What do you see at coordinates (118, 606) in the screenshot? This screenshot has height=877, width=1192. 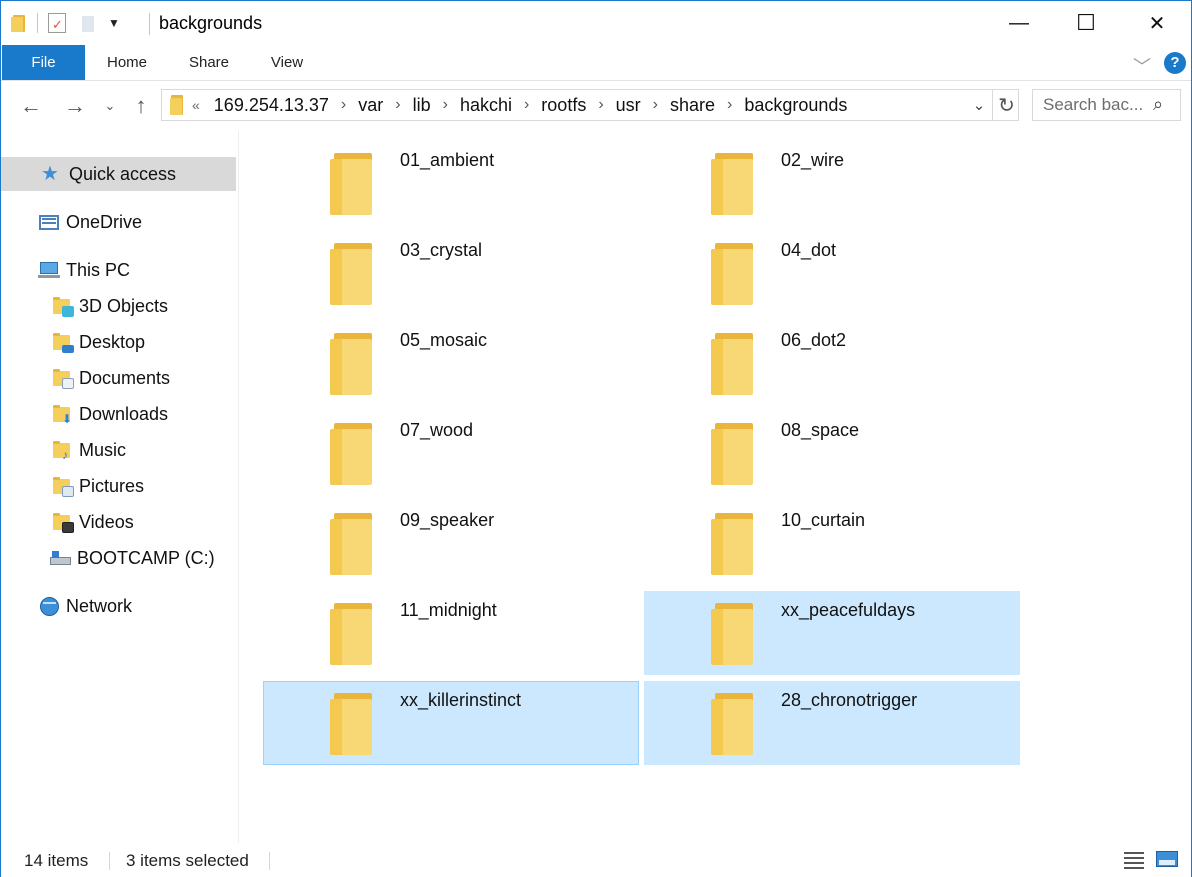 I see `sidebar-item-network: Network` at bounding box center [118, 606].